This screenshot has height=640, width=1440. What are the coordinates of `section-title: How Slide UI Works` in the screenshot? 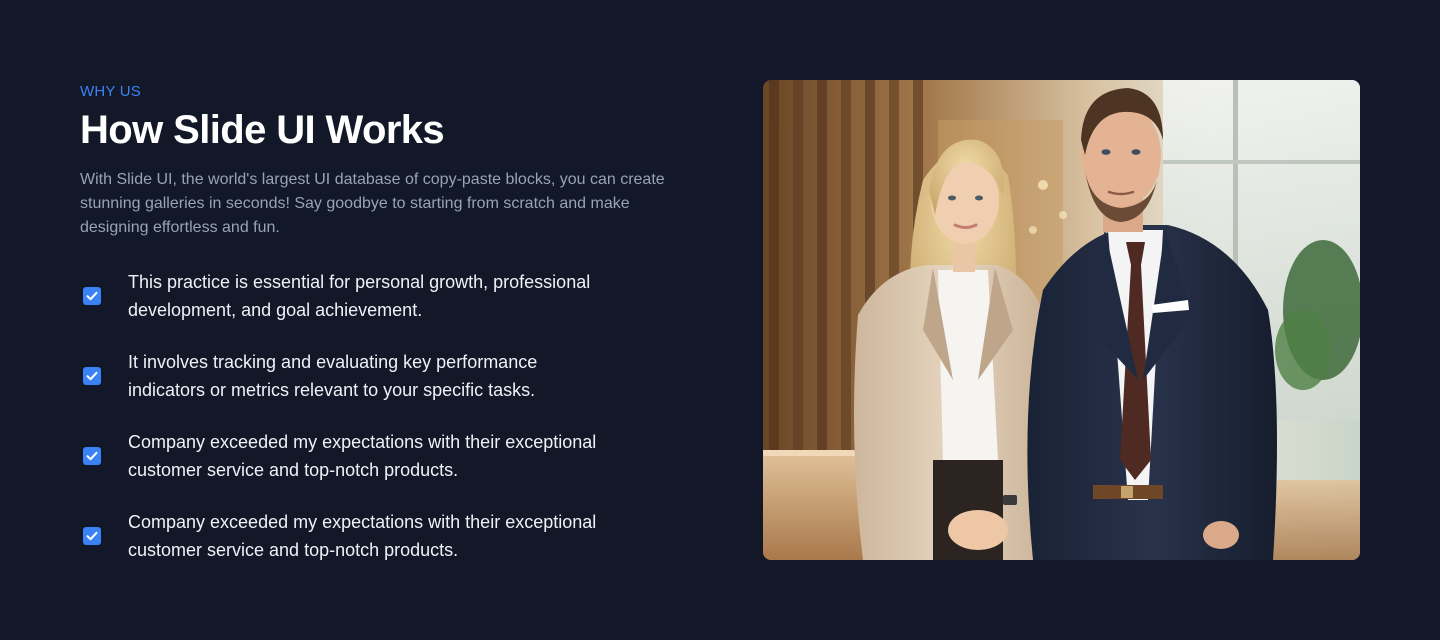 It's located at (262, 130).